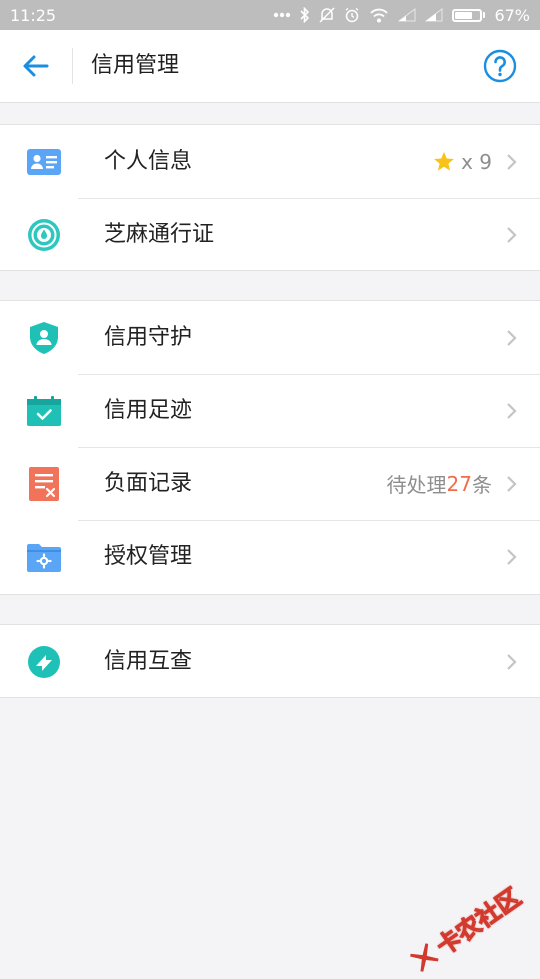 Image resolution: width=540 pixels, height=979 pixels. I want to click on wifi-icon, so click(379, 15).